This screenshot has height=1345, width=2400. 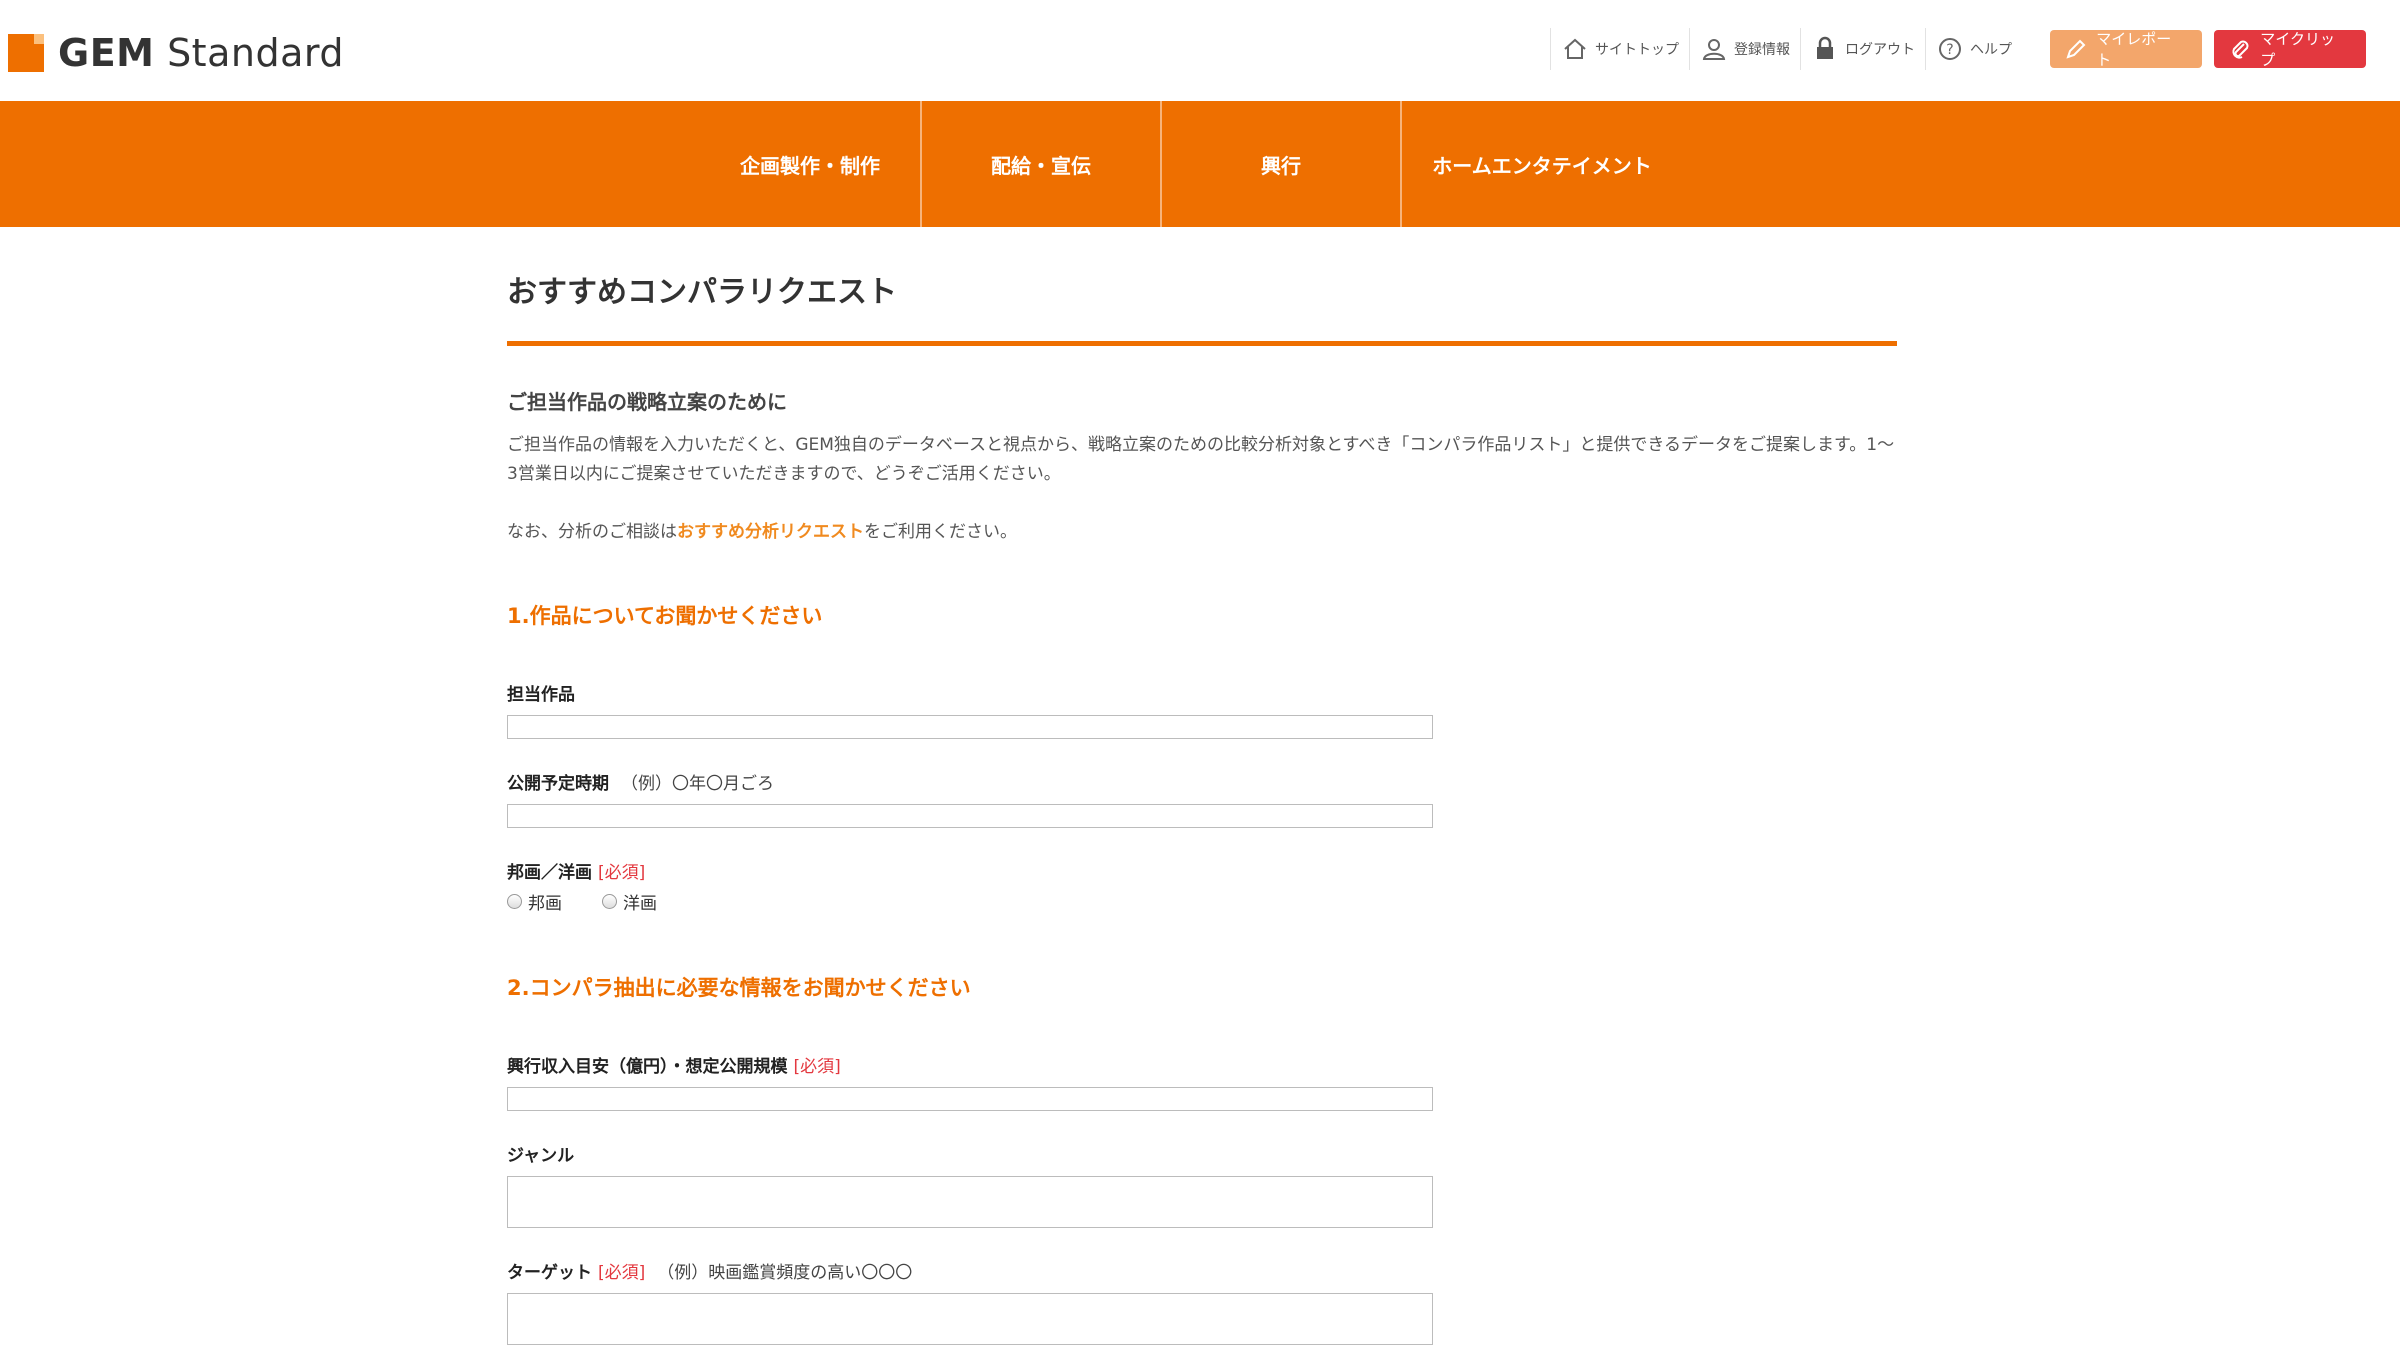 What do you see at coordinates (26, 53) in the screenshot?
I see `logo-mark-icon` at bounding box center [26, 53].